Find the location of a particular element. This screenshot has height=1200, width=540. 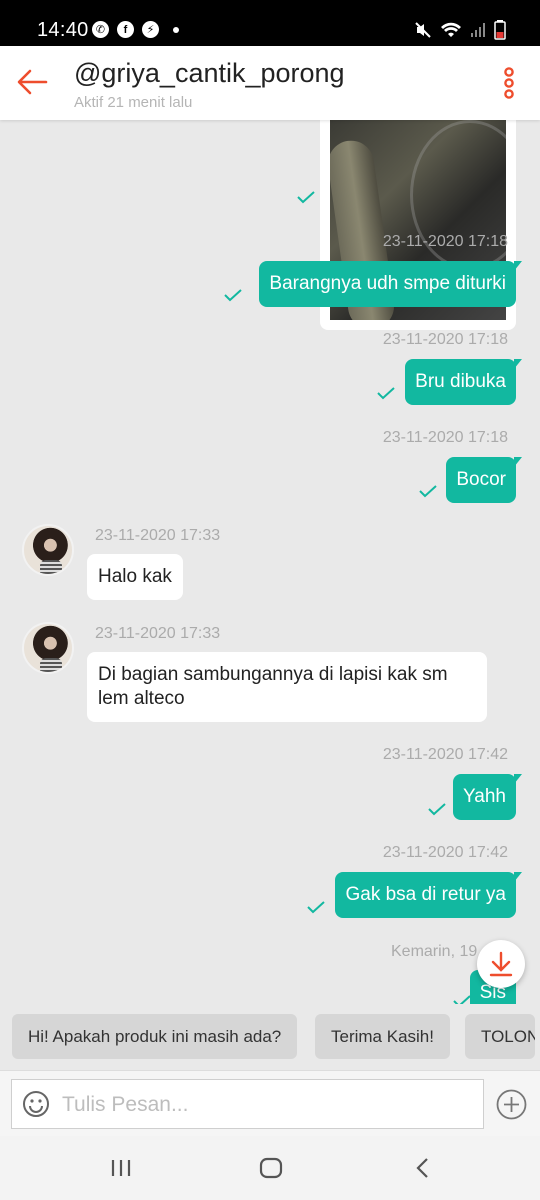

download-arrow-icon is located at coordinates (501, 964).